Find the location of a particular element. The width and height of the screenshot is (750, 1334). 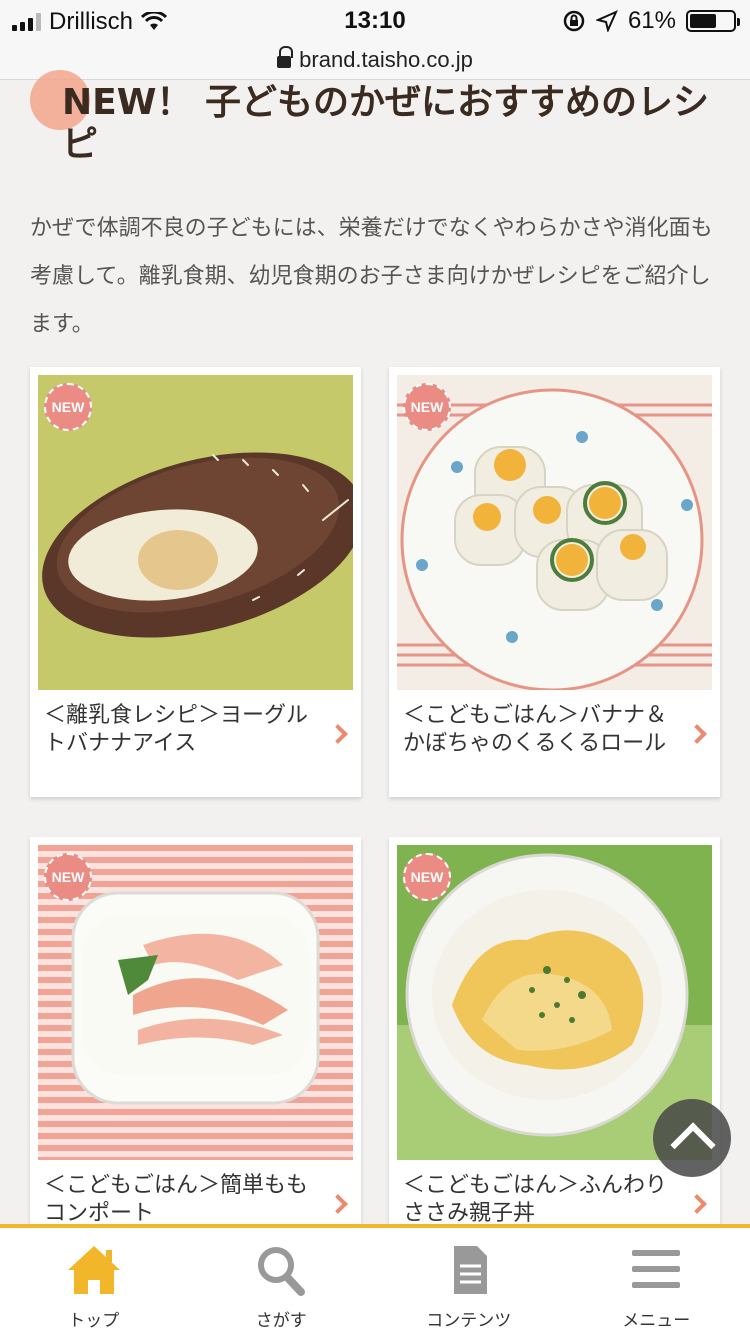

recipe-title: ＜こどもごはん＞ふんわりささみ親子丼 is located at coordinates (538, 1200).